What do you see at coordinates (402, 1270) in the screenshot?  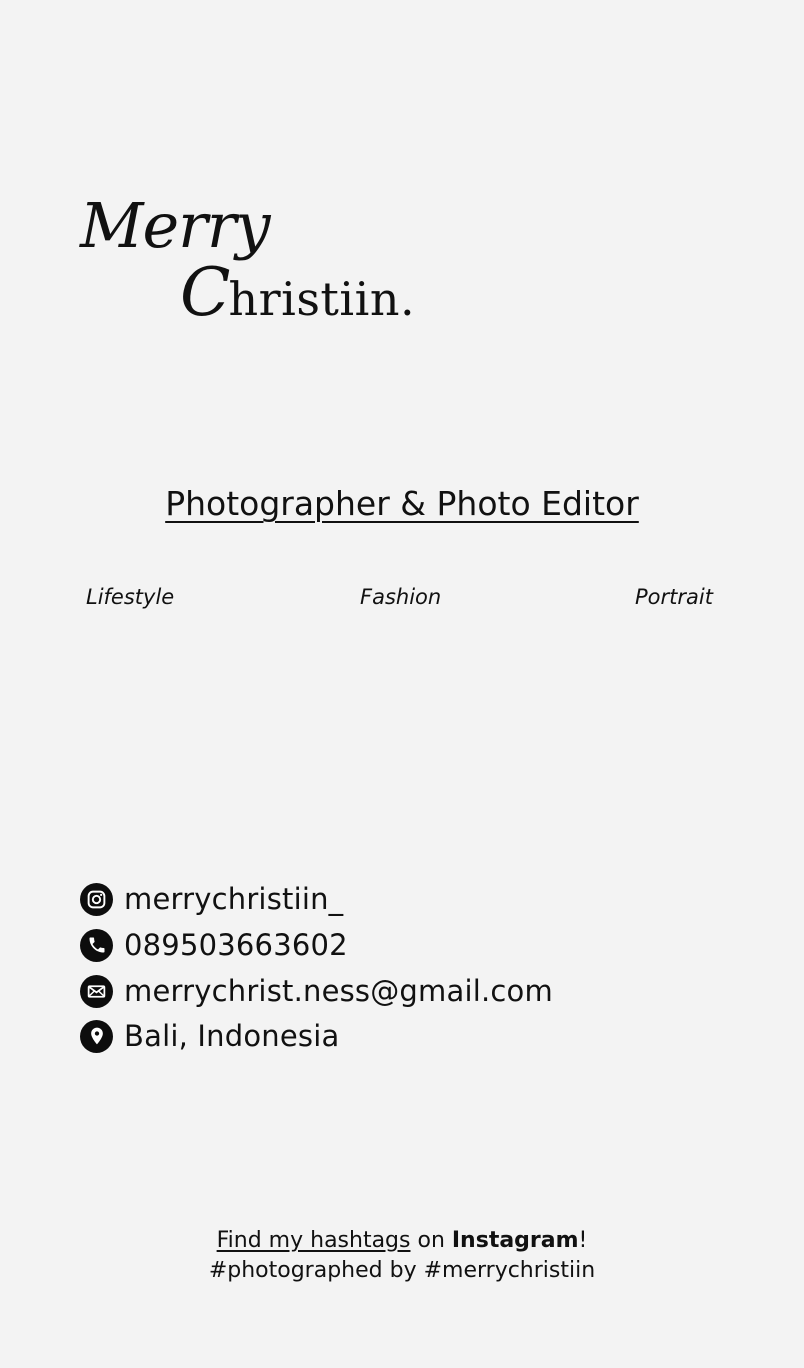 I see `footer-tagline: #photographed by #merrychristiin` at bounding box center [402, 1270].